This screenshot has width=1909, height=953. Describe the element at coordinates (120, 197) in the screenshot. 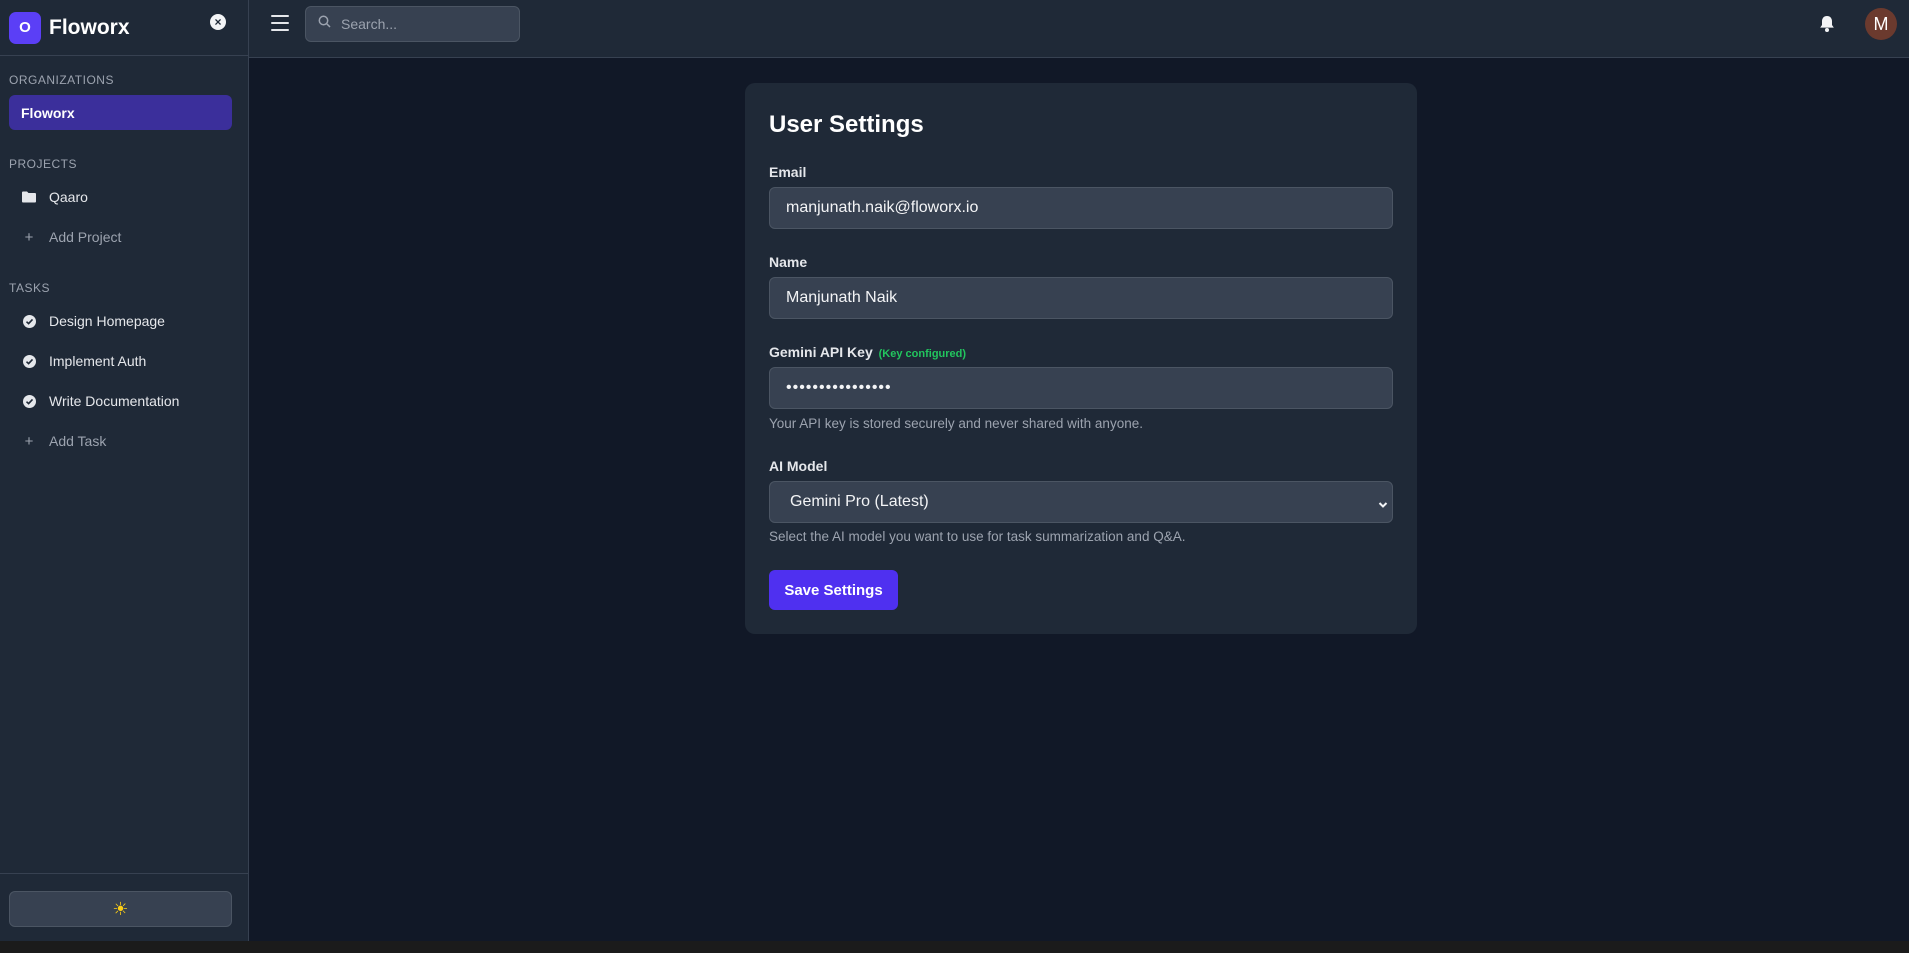

I see `sidebar-item-project: Qaaro` at that location.